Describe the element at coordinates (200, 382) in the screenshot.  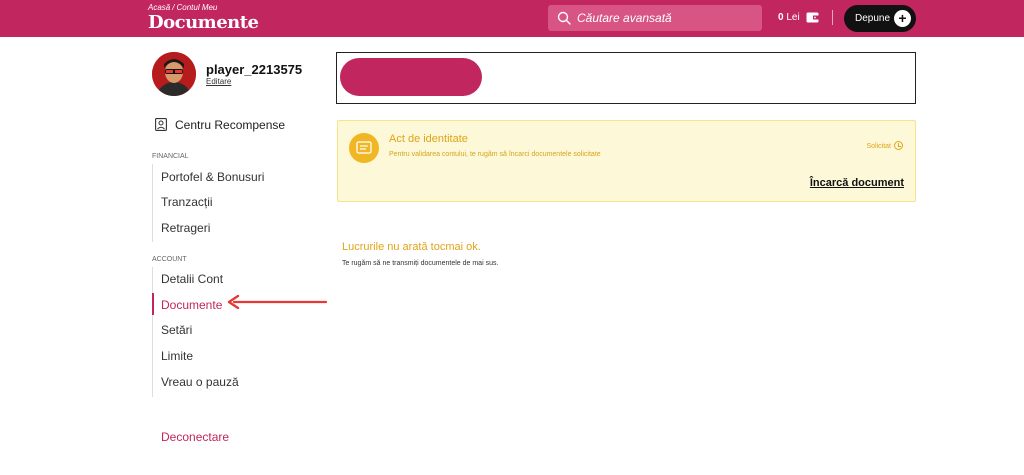
I see `sidebar-item-take-break: Vreau o pauză` at that location.